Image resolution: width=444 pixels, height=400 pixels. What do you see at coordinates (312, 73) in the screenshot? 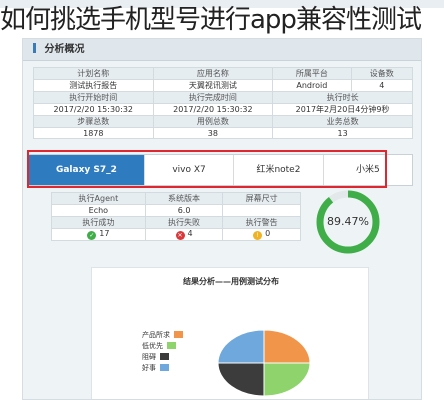
I see `cell: 所属平台` at bounding box center [312, 73].